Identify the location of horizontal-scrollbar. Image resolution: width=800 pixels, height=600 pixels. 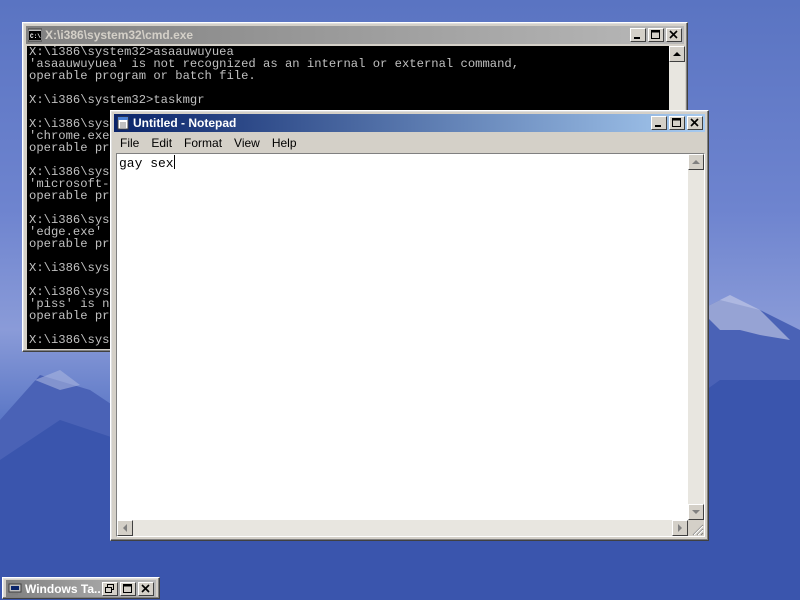
(402, 528).